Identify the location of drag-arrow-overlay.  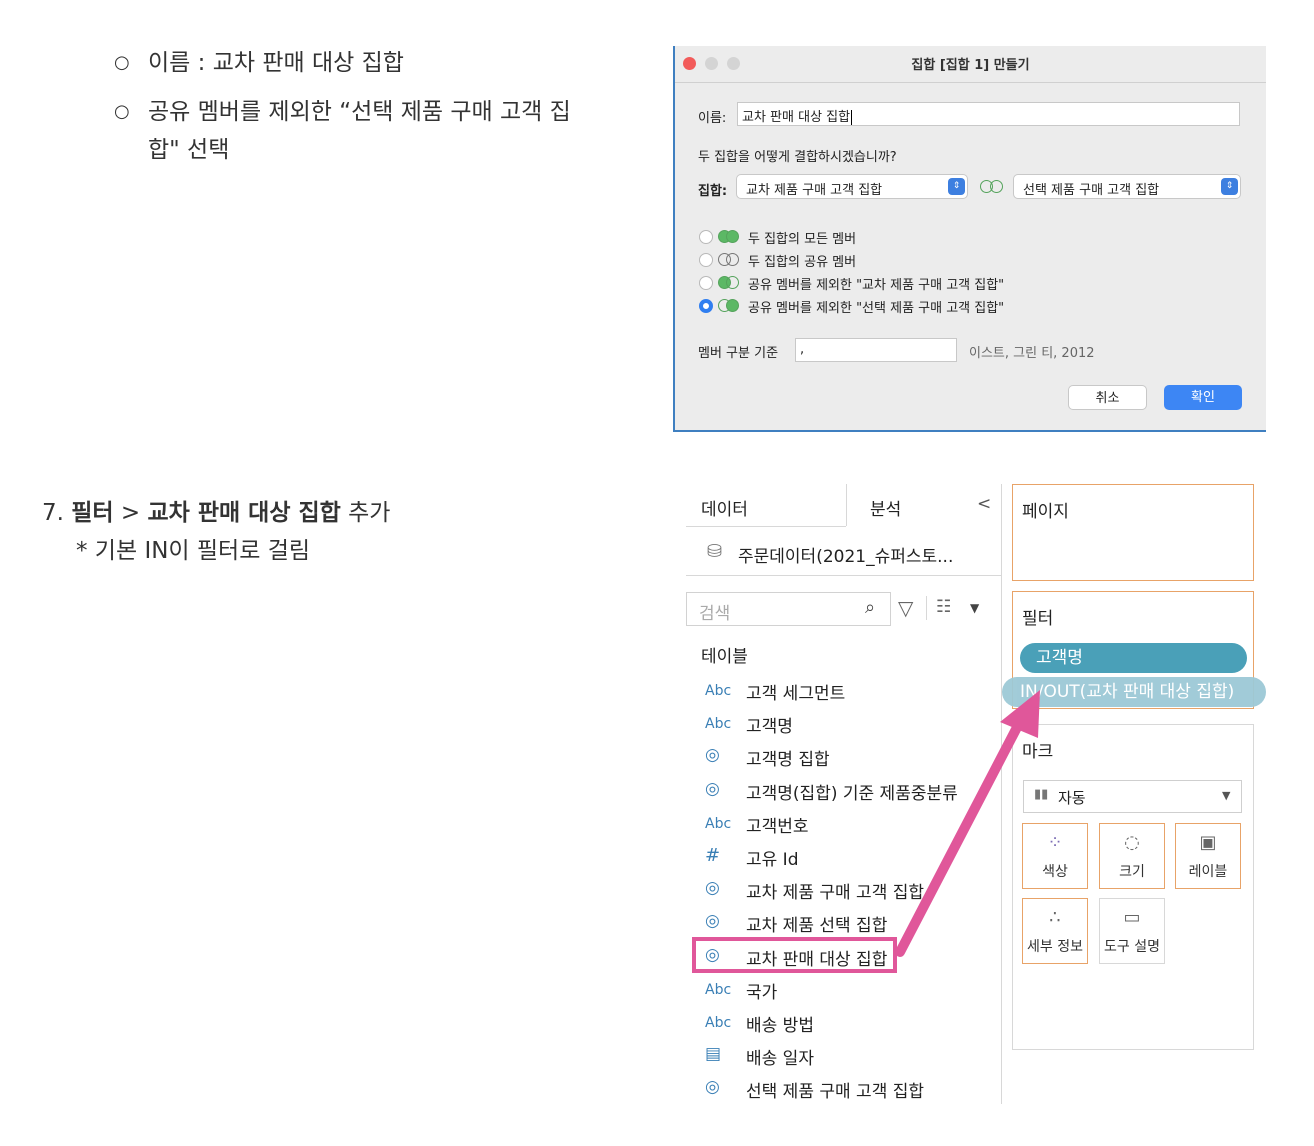
(967, 823).